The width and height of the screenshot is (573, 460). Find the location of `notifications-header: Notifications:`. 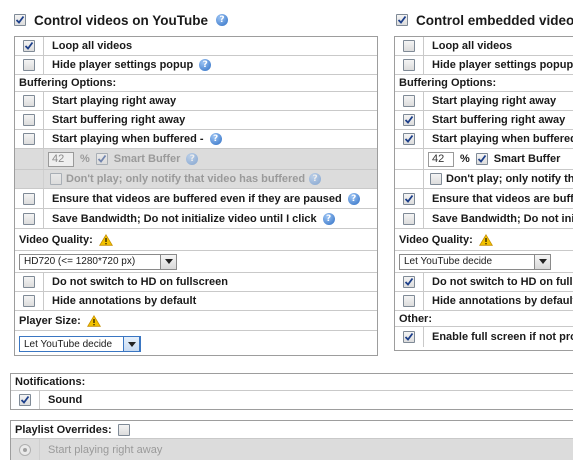

notifications-header: Notifications: is located at coordinates (50, 382).